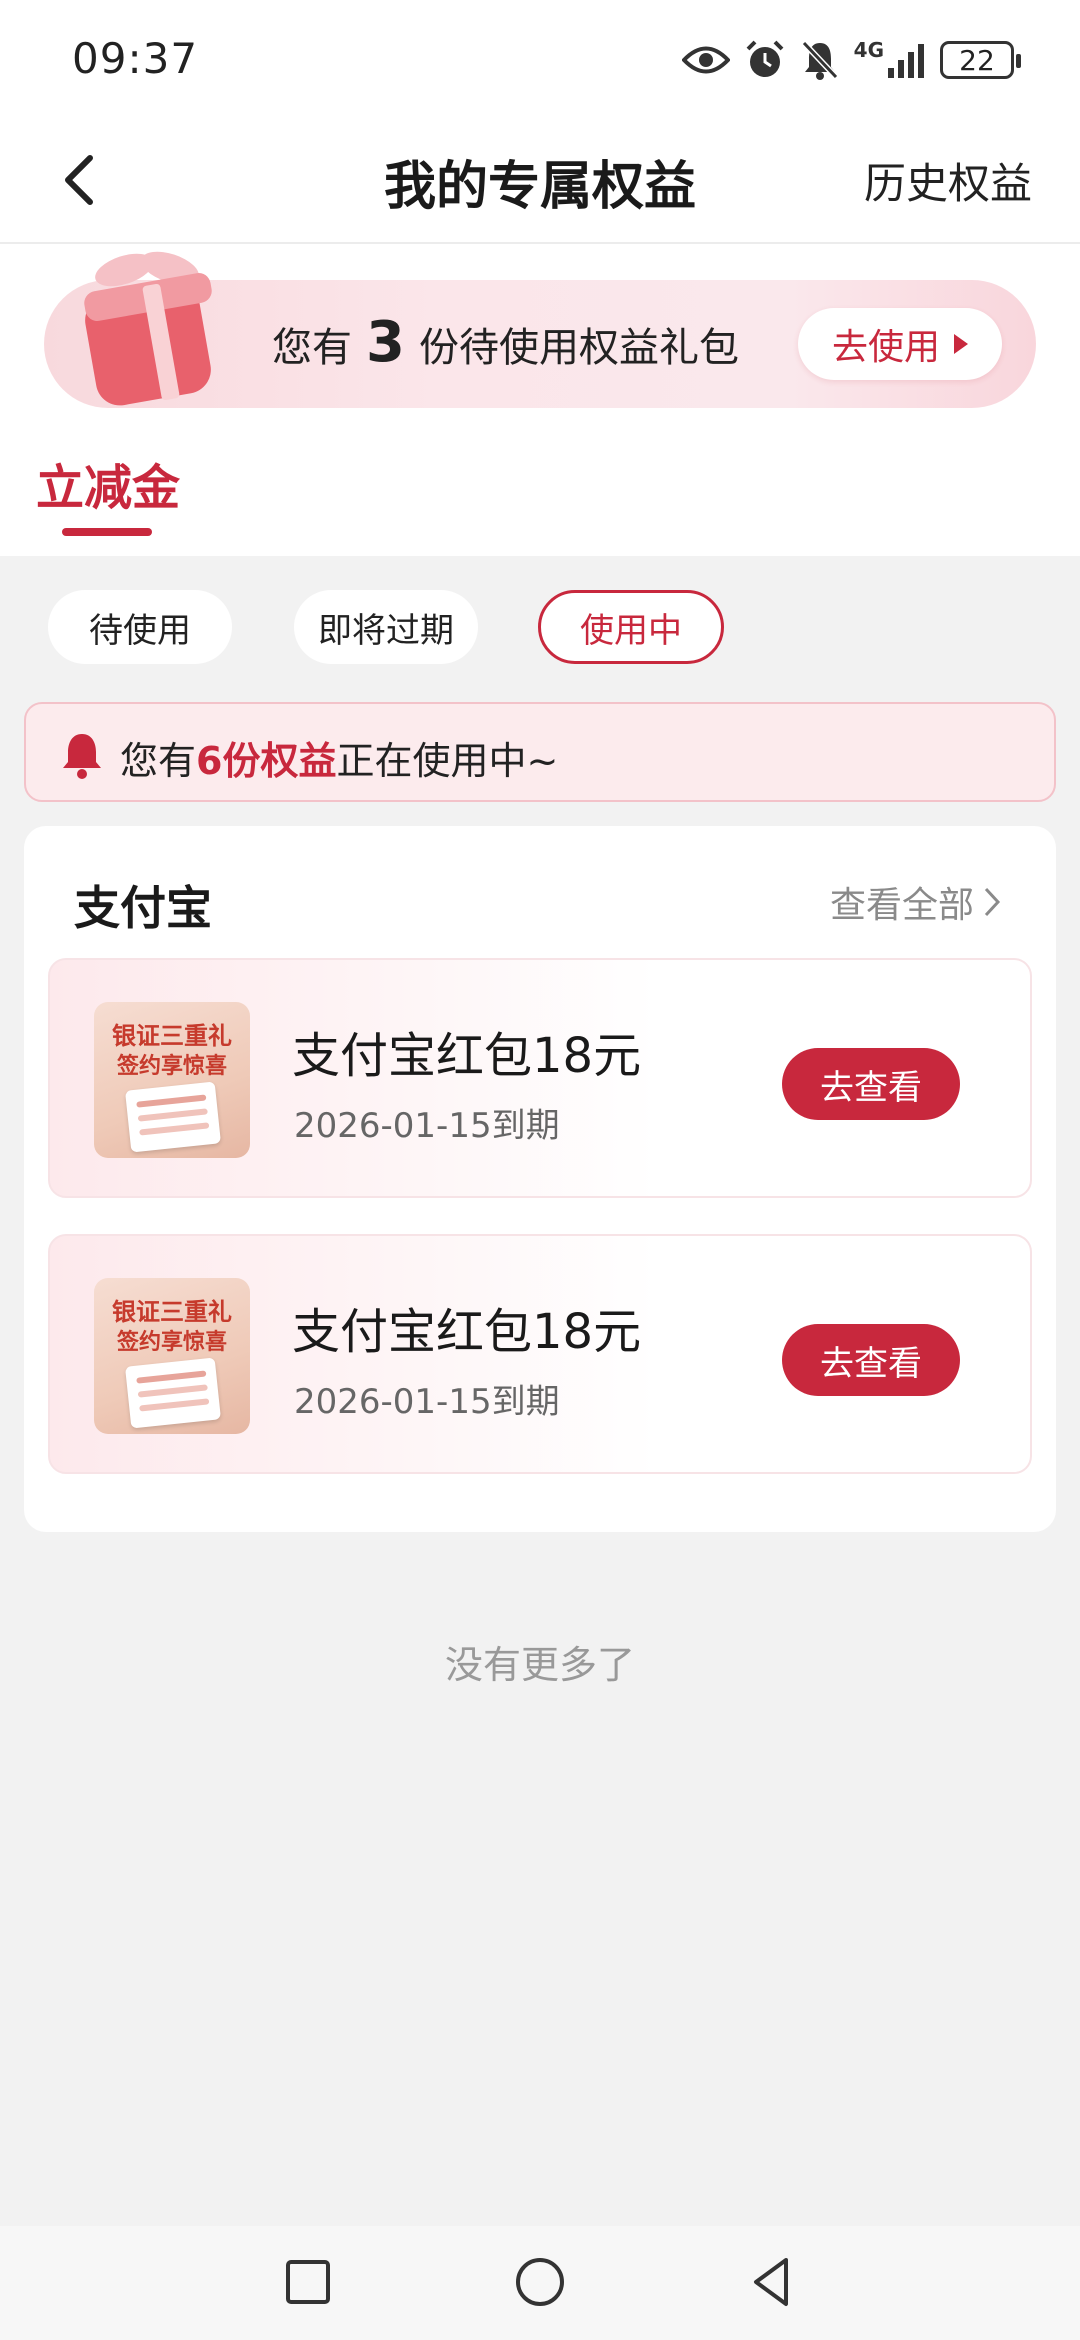 The width and height of the screenshot is (1080, 2340). What do you see at coordinates (705, 60) in the screenshot?
I see `eye-icon` at bounding box center [705, 60].